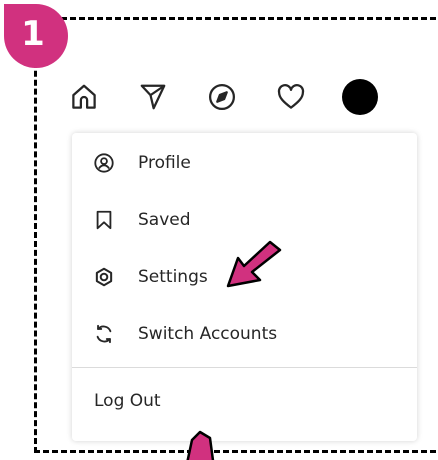 Image resolution: width=438 pixels, height=460 pixels. What do you see at coordinates (33, 34) in the screenshot?
I see `step-number: 1` at bounding box center [33, 34].